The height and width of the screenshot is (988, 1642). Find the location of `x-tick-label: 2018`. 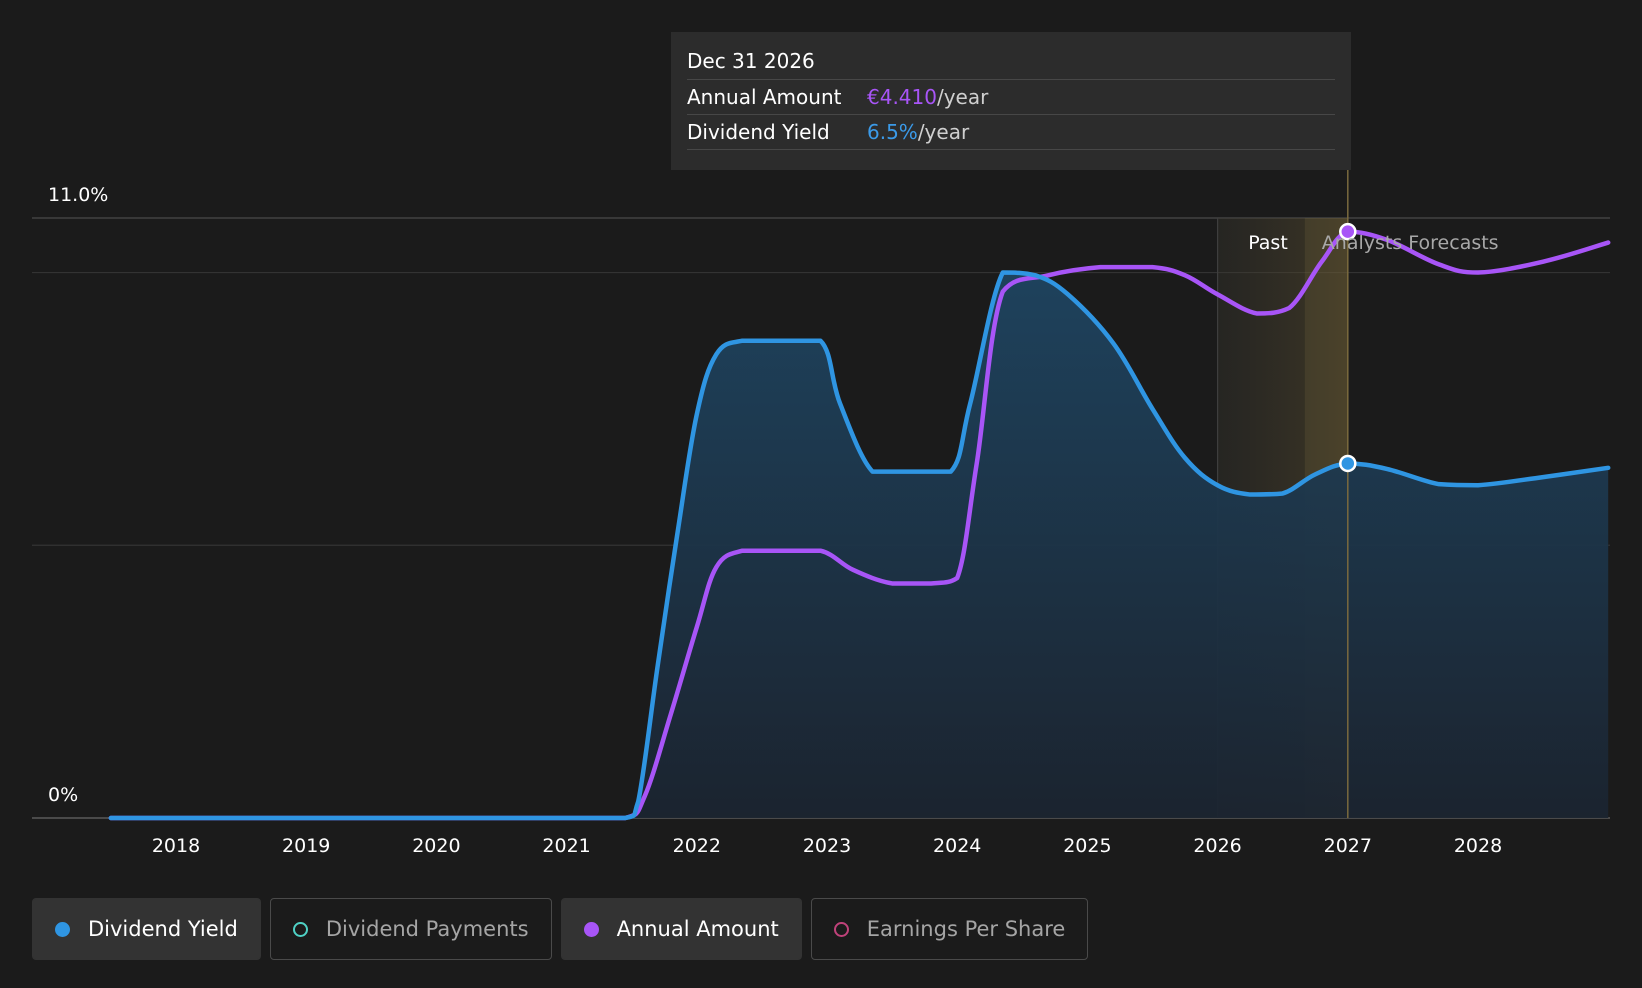

x-tick-label: 2018 is located at coordinates (176, 846).